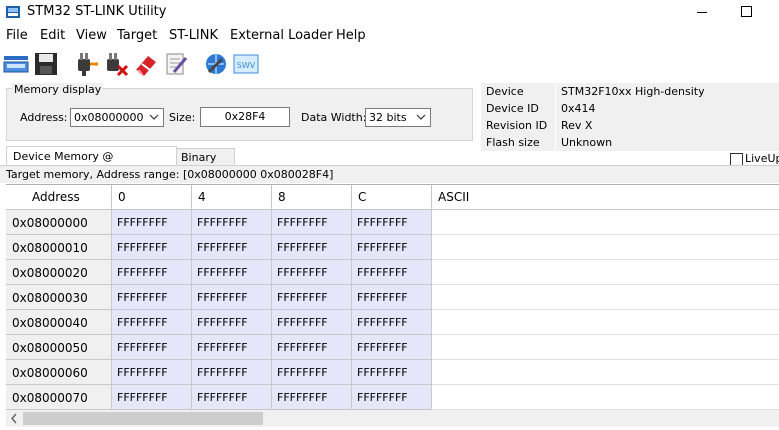  What do you see at coordinates (205, 162) in the screenshot?
I see `tab-binary-file: Binary File` at bounding box center [205, 162].